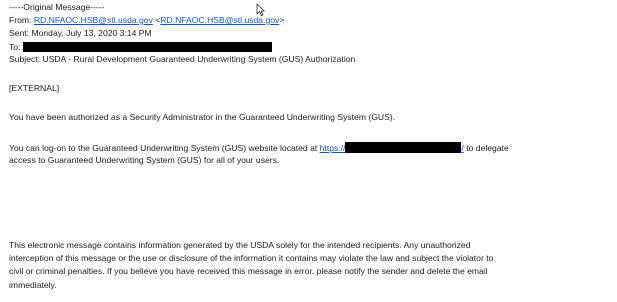  What do you see at coordinates (93, 20) in the screenshot?
I see `from-email-link: RD.NFAOC.HSB@stl.usda.gov` at bounding box center [93, 20].